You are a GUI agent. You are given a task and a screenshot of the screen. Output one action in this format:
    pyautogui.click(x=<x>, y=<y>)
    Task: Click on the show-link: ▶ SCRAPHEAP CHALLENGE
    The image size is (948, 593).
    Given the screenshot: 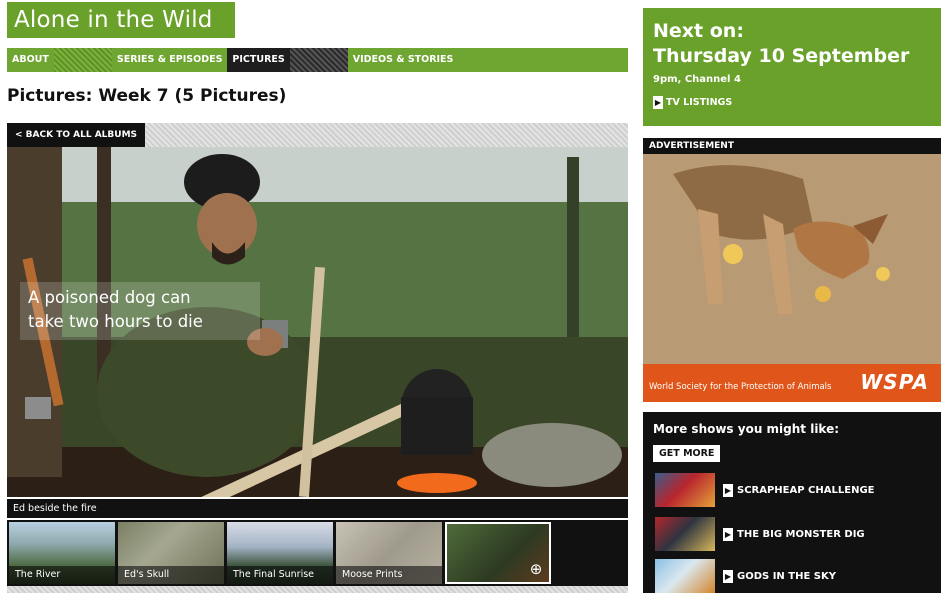 What is the action you would take?
    pyautogui.click(x=799, y=490)
    